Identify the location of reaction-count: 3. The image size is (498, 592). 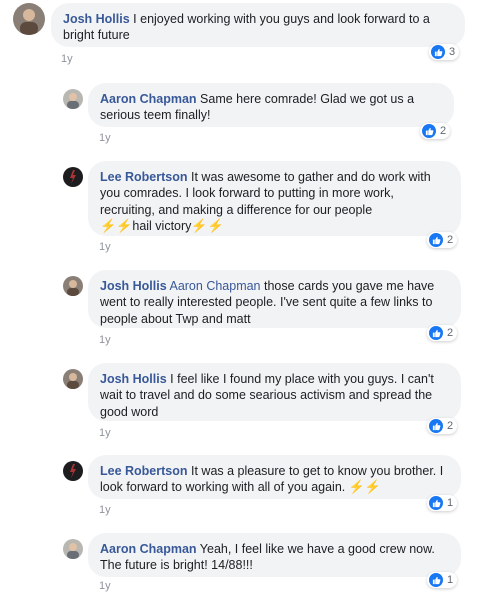
(444, 52).